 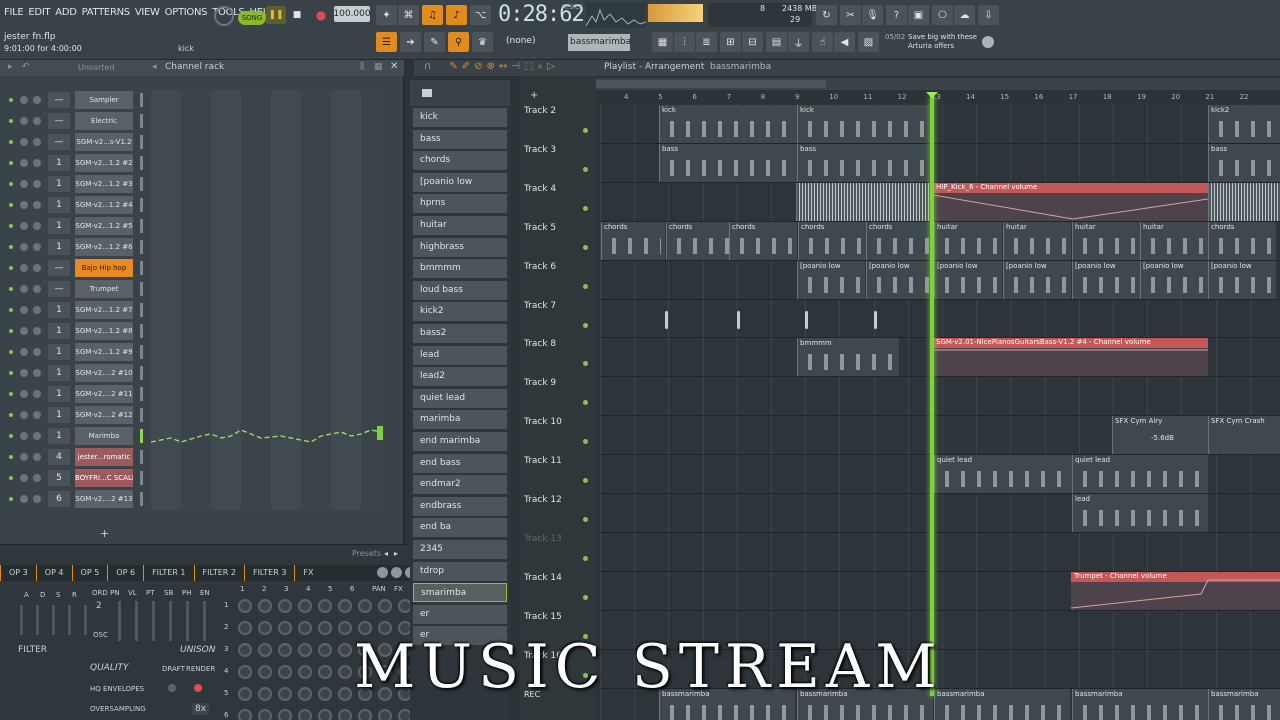 I want to click on channel-name-button: jester...romatic, so click(x=104, y=457).